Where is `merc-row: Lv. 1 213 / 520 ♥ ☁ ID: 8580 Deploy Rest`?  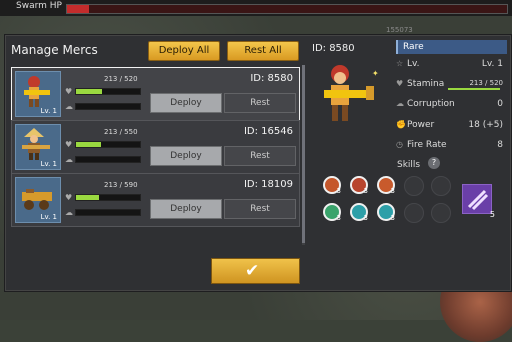
merc-row: Lv. 1 213 / 520 ♥ ☁ ID: 8580 Deploy Rest is located at coordinates (155, 94).